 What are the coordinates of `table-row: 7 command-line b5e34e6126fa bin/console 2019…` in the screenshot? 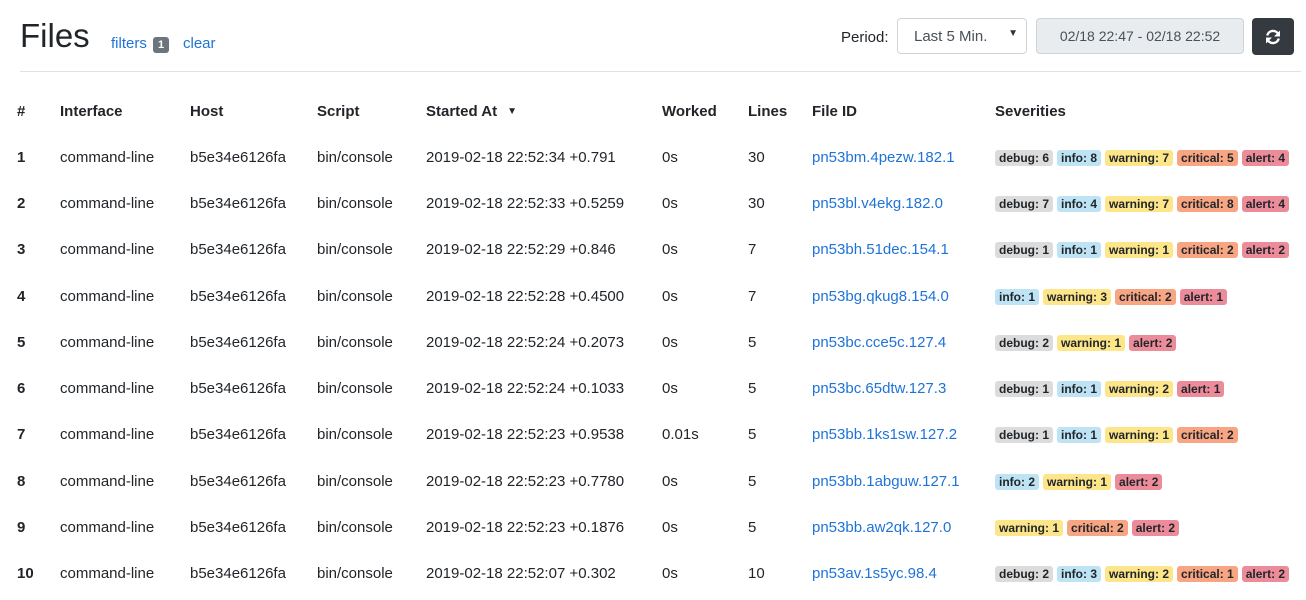 It's located at (653, 435).